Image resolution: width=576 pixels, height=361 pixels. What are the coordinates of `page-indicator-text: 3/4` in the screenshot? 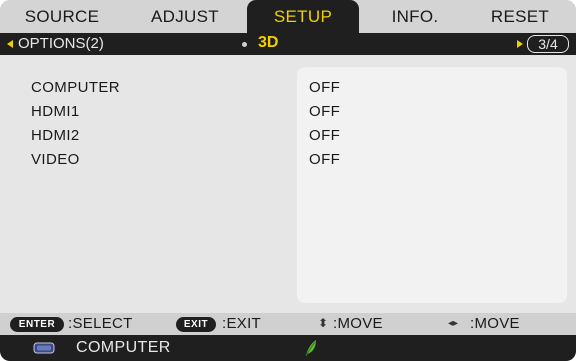 It's located at (548, 44).